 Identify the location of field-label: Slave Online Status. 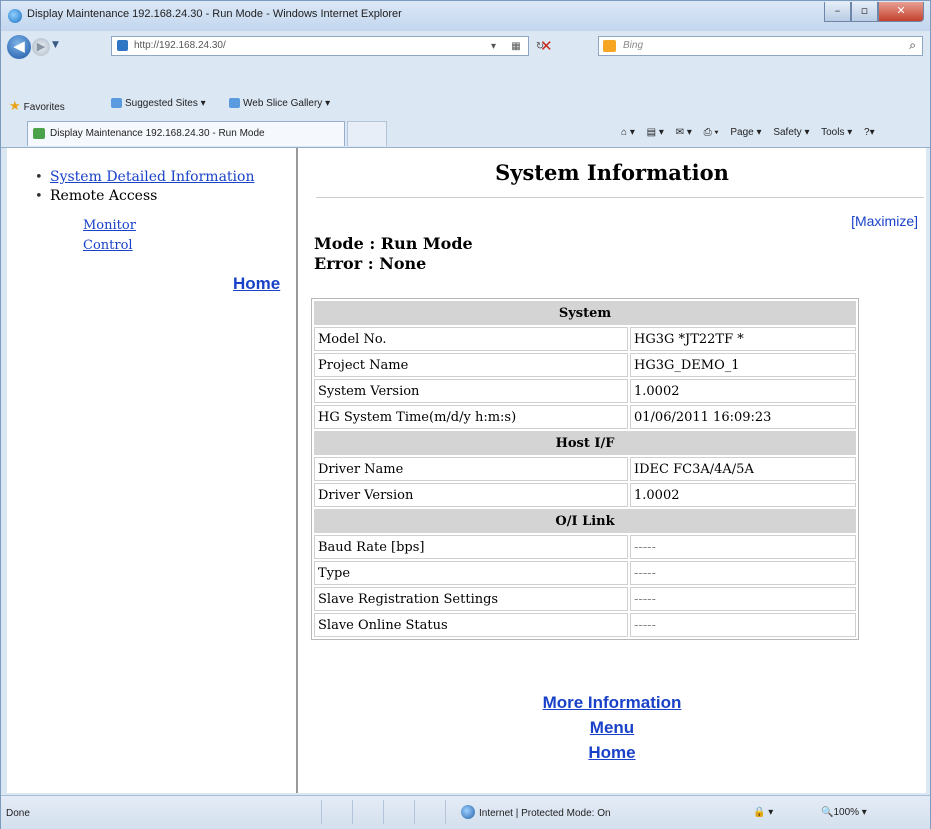
(471, 625).